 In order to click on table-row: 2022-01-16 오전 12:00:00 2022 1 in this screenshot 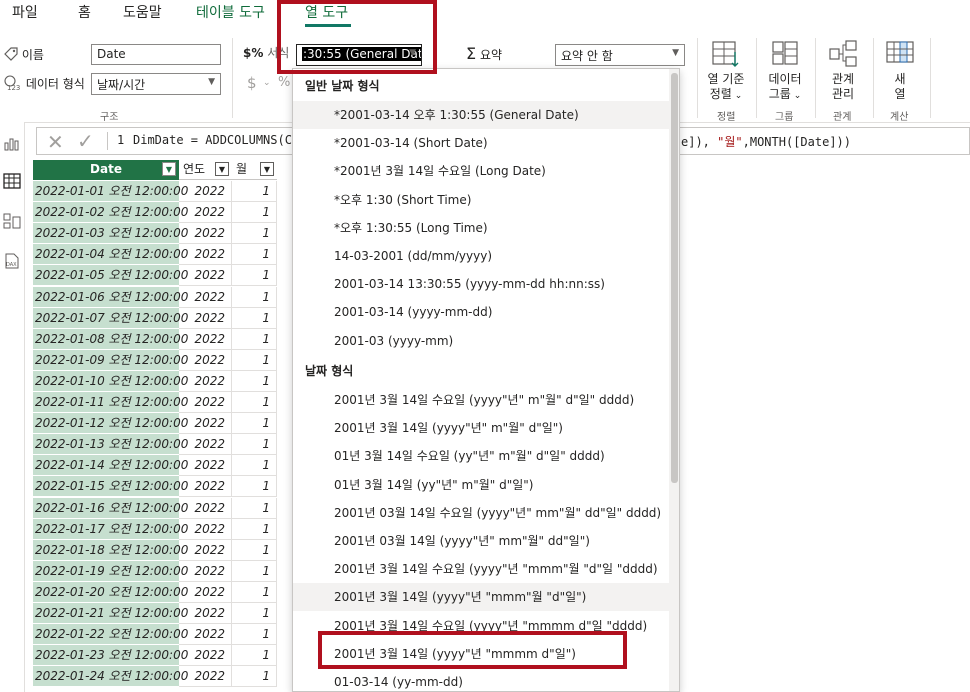, I will do `click(155, 508)`.